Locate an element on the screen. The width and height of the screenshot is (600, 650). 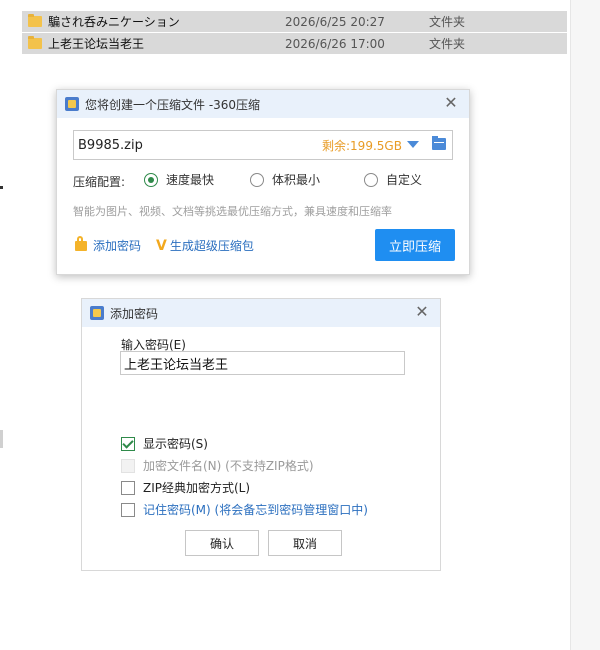
option-fastest-radio: 速度最快 is located at coordinates (179, 179).